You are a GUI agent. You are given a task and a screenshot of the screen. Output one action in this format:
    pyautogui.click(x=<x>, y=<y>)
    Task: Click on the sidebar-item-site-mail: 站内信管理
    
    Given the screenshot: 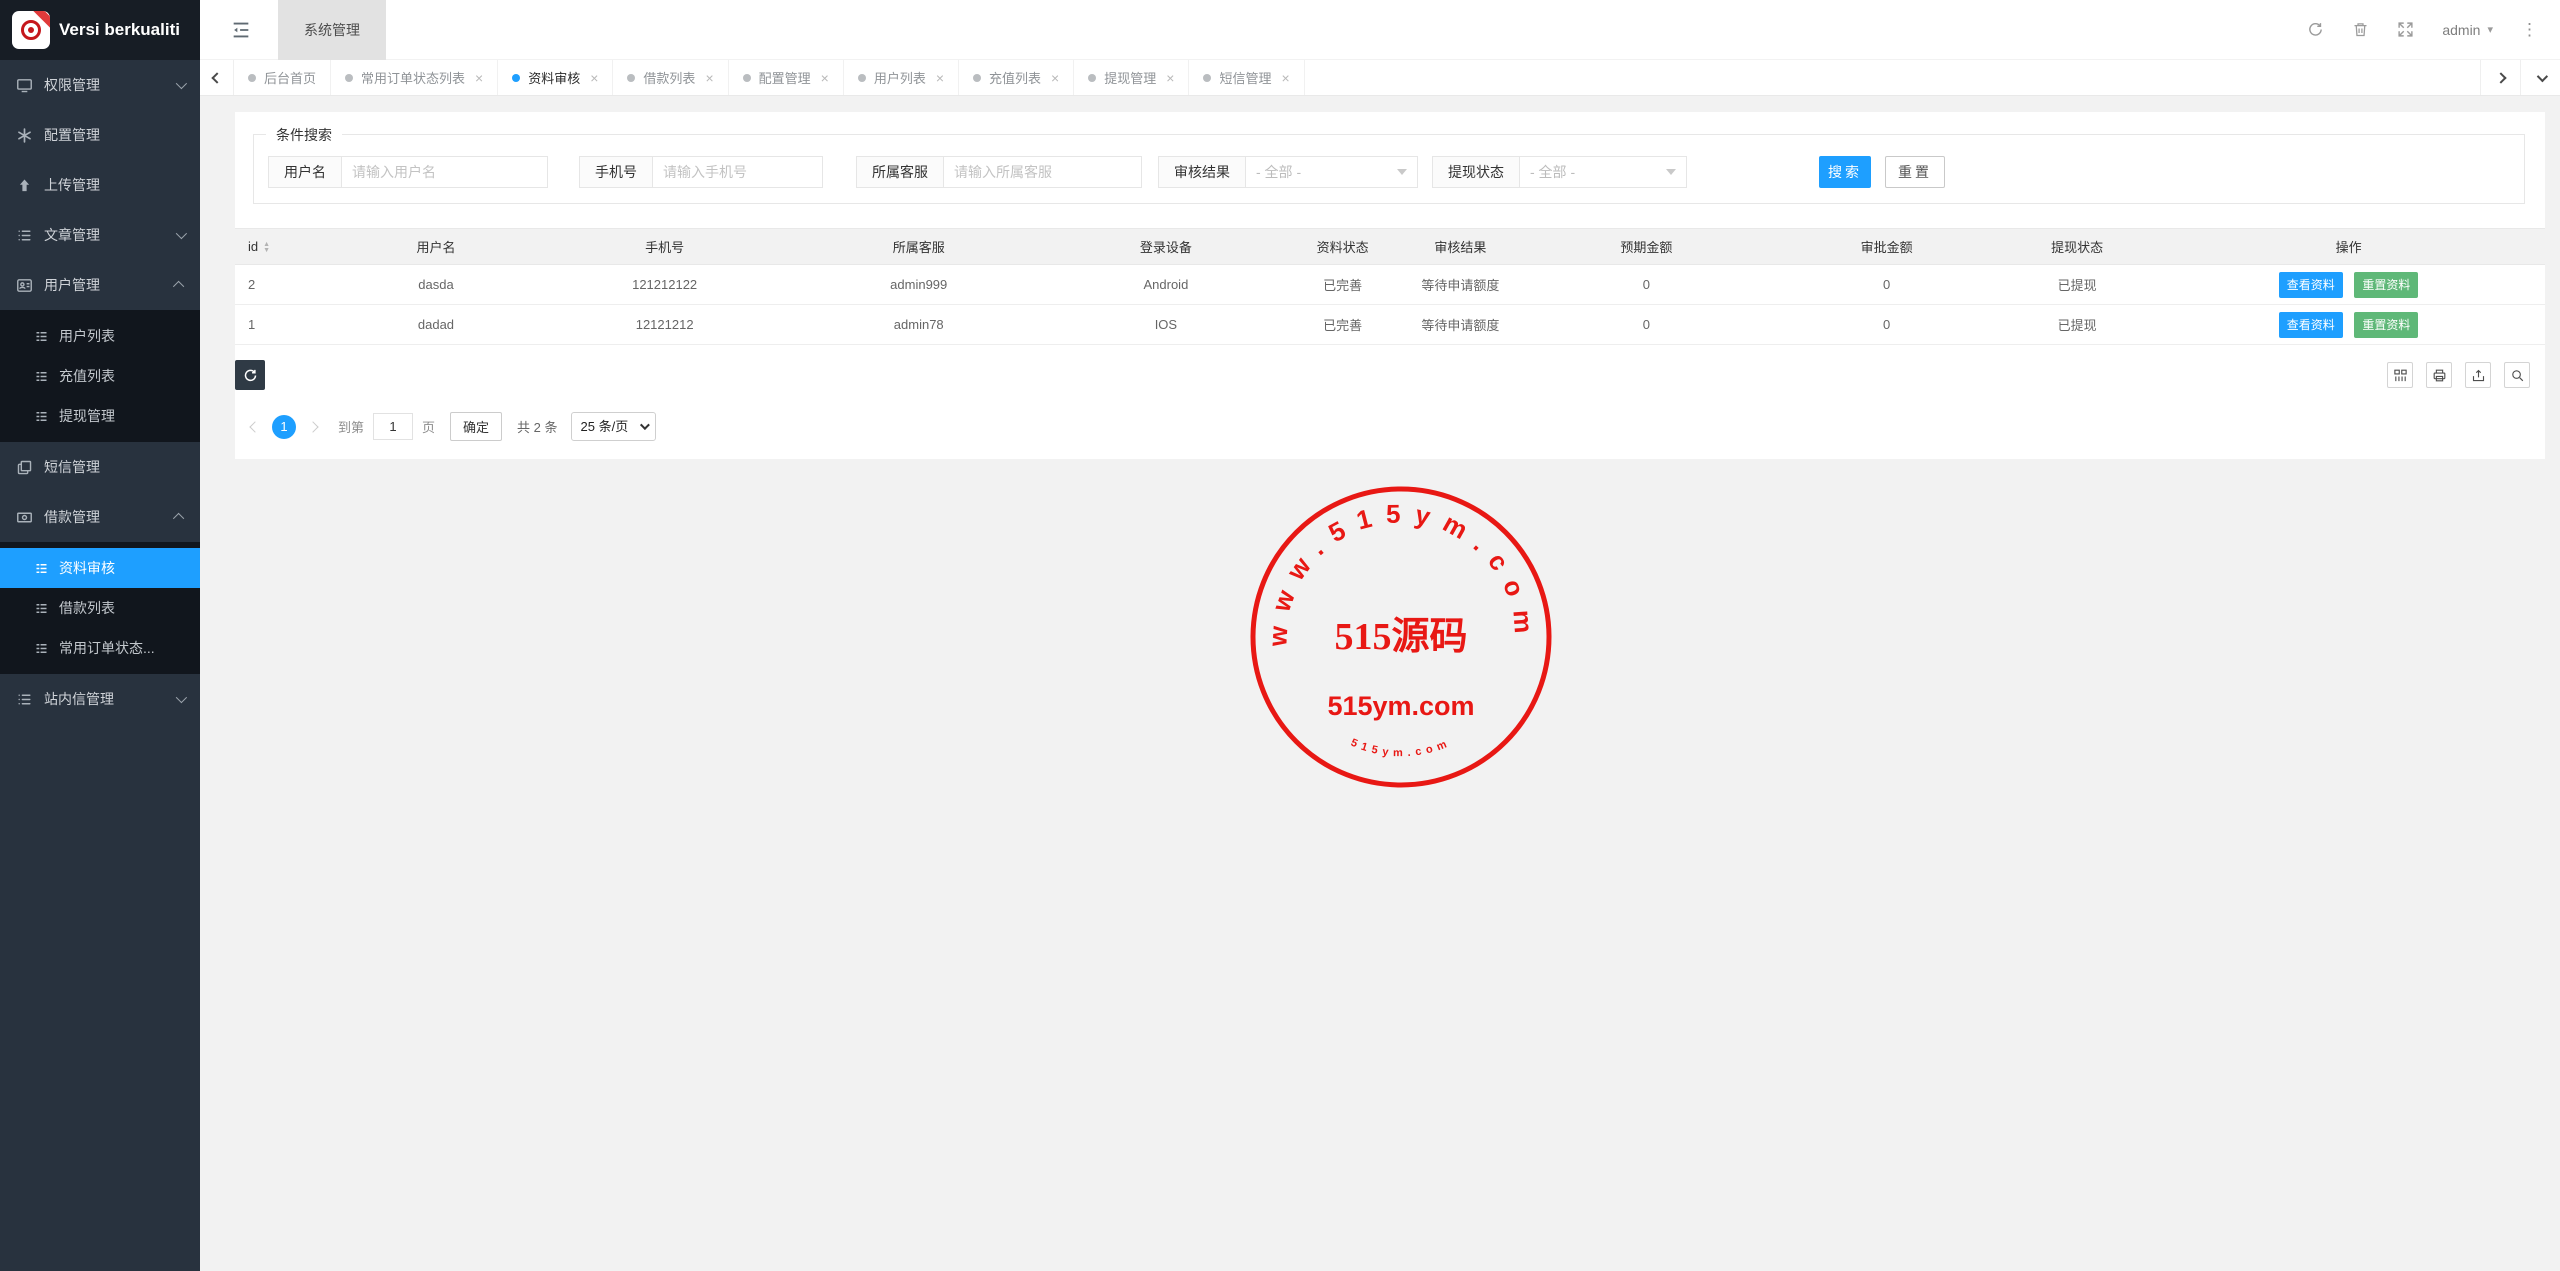 What is the action you would take?
    pyautogui.click(x=100, y=699)
    